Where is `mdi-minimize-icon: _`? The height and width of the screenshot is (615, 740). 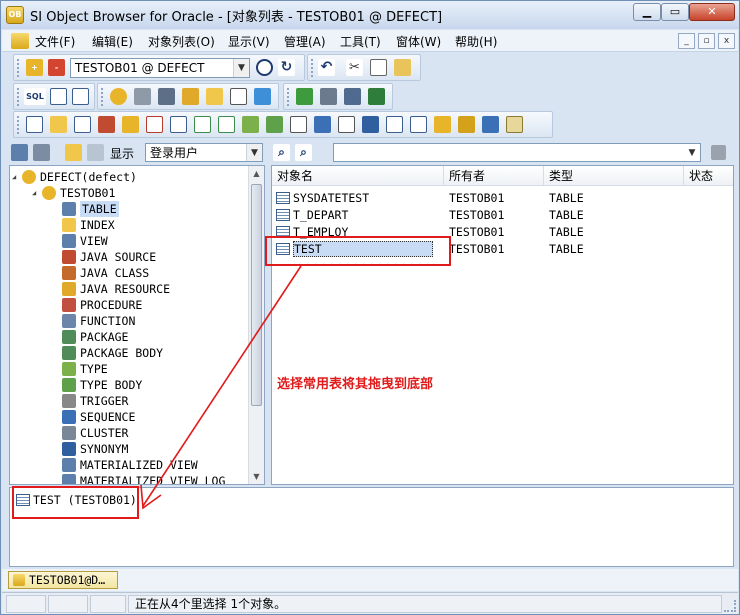 mdi-minimize-icon: _ is located at coordinates (686, 41).